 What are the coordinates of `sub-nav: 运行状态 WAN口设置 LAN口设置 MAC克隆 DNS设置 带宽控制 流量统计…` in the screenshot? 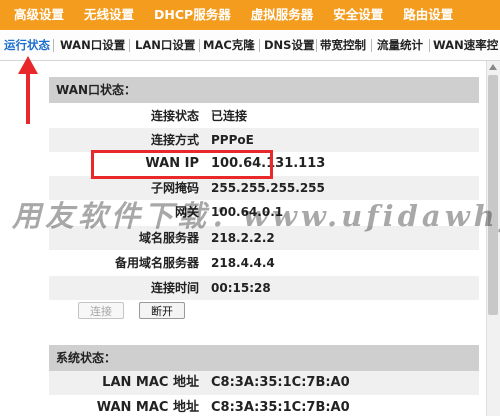 It's located at (250, 45).